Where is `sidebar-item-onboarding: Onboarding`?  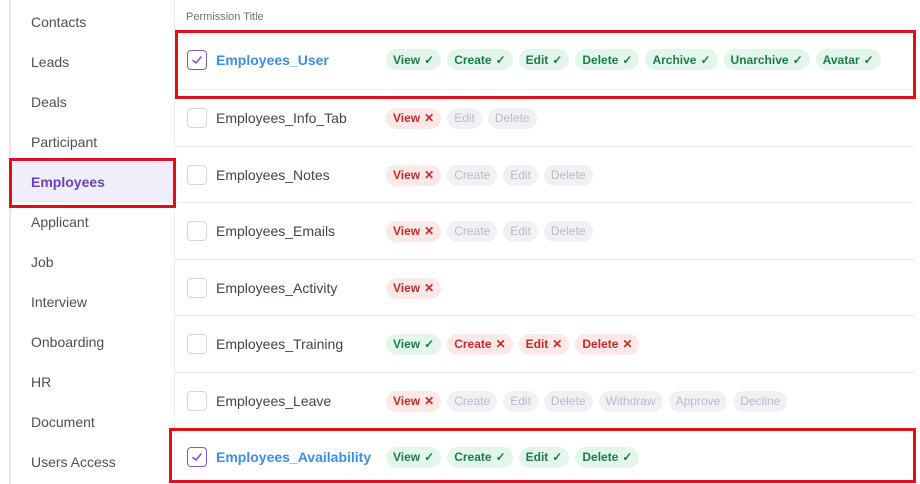
sidebar-item-onboarding: Onboarding is located at coordinates (92, 342).